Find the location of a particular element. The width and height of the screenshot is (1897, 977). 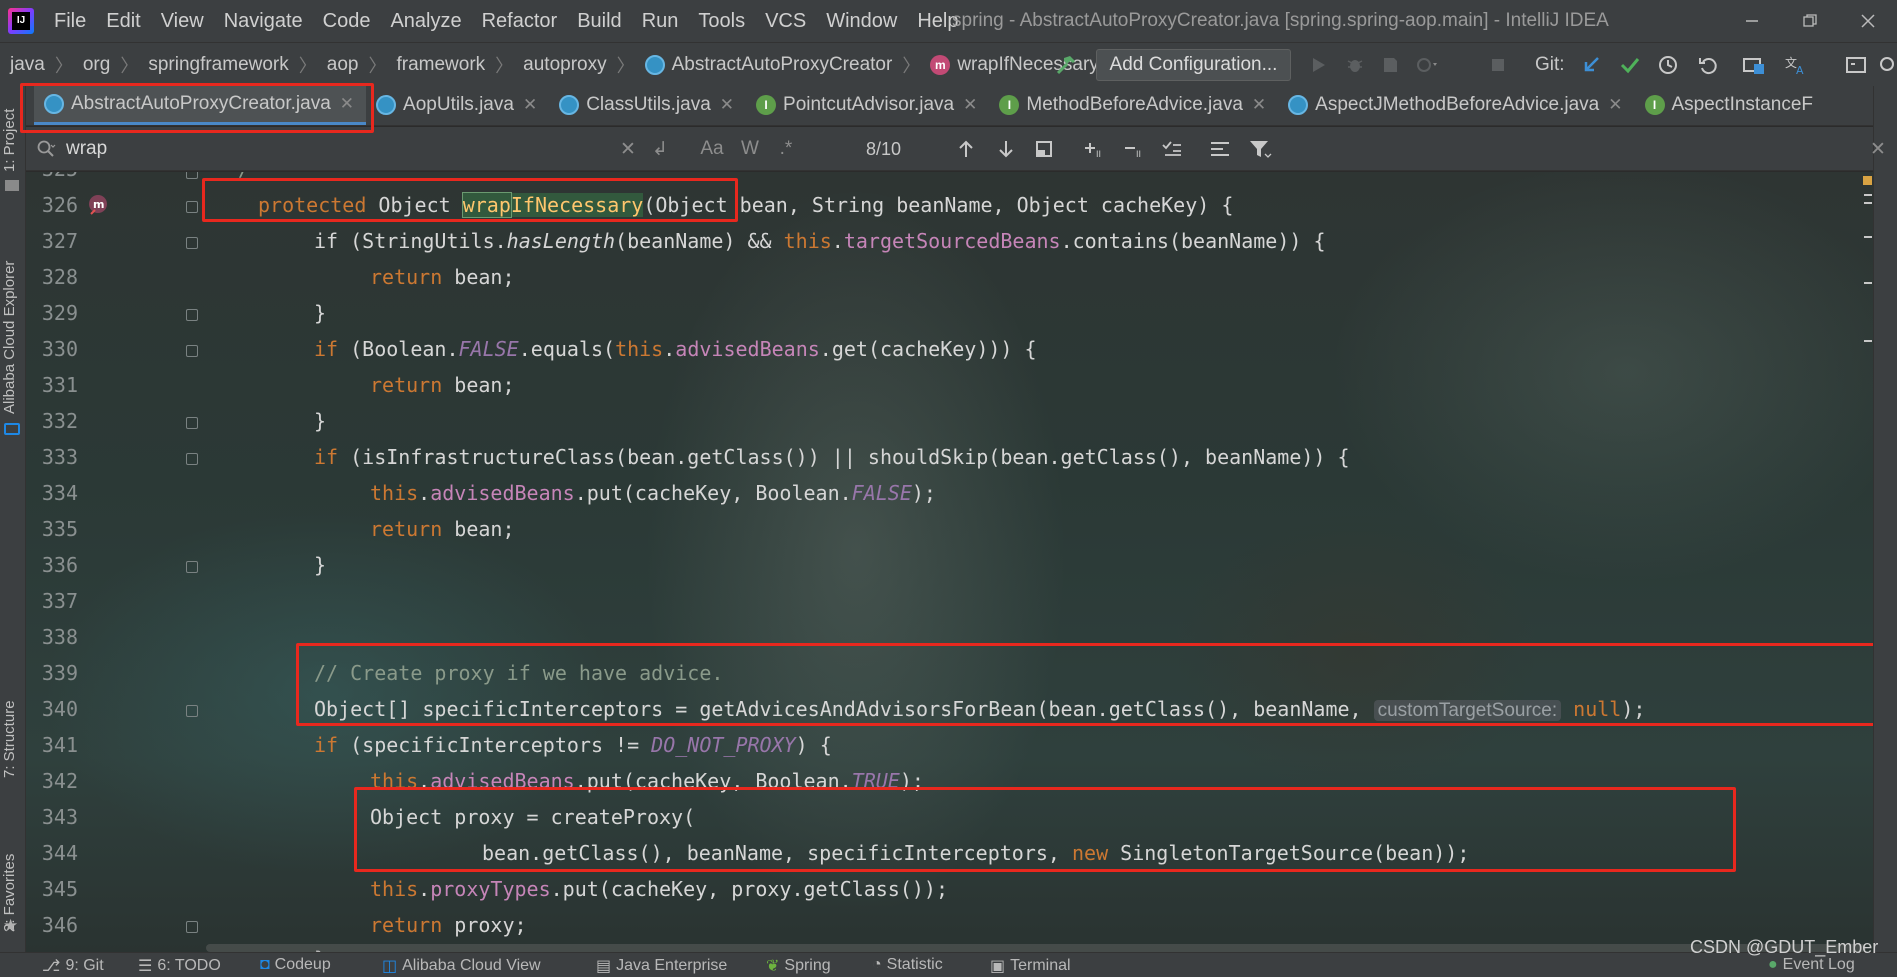

breadcrumb-autoproxy: autoproxy is located at coordinates (564, 65).